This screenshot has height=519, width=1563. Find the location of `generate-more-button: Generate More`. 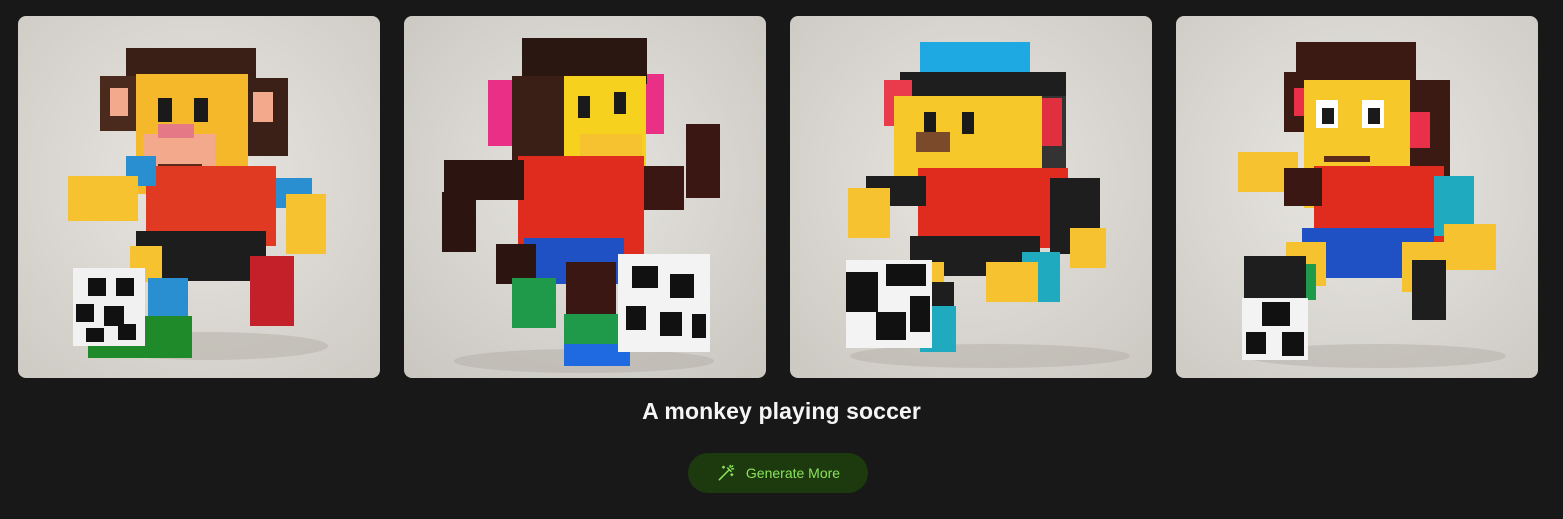

generate-more-button: Generate More is located at coordinates (778, 473).